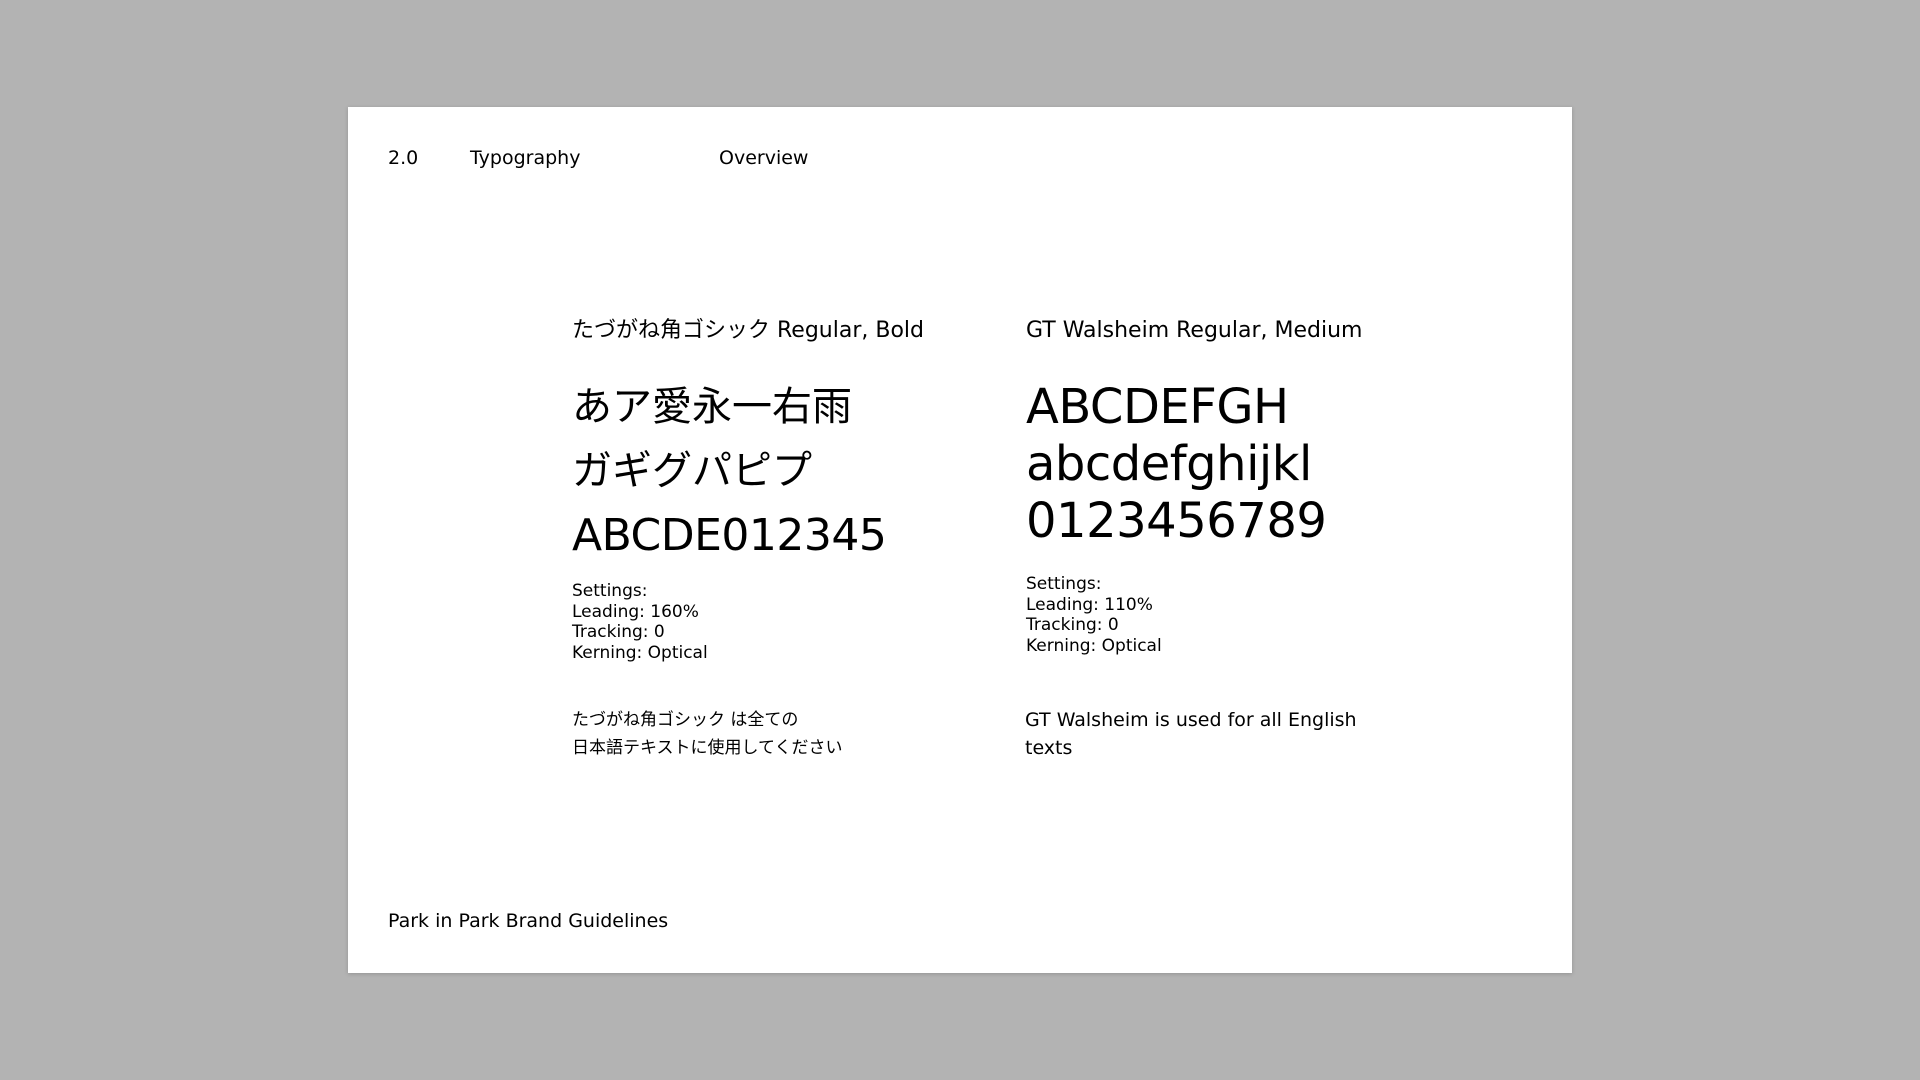  I want to click on english-font-name: GT Walsheim Regular, Medium, so click(1194, 330).